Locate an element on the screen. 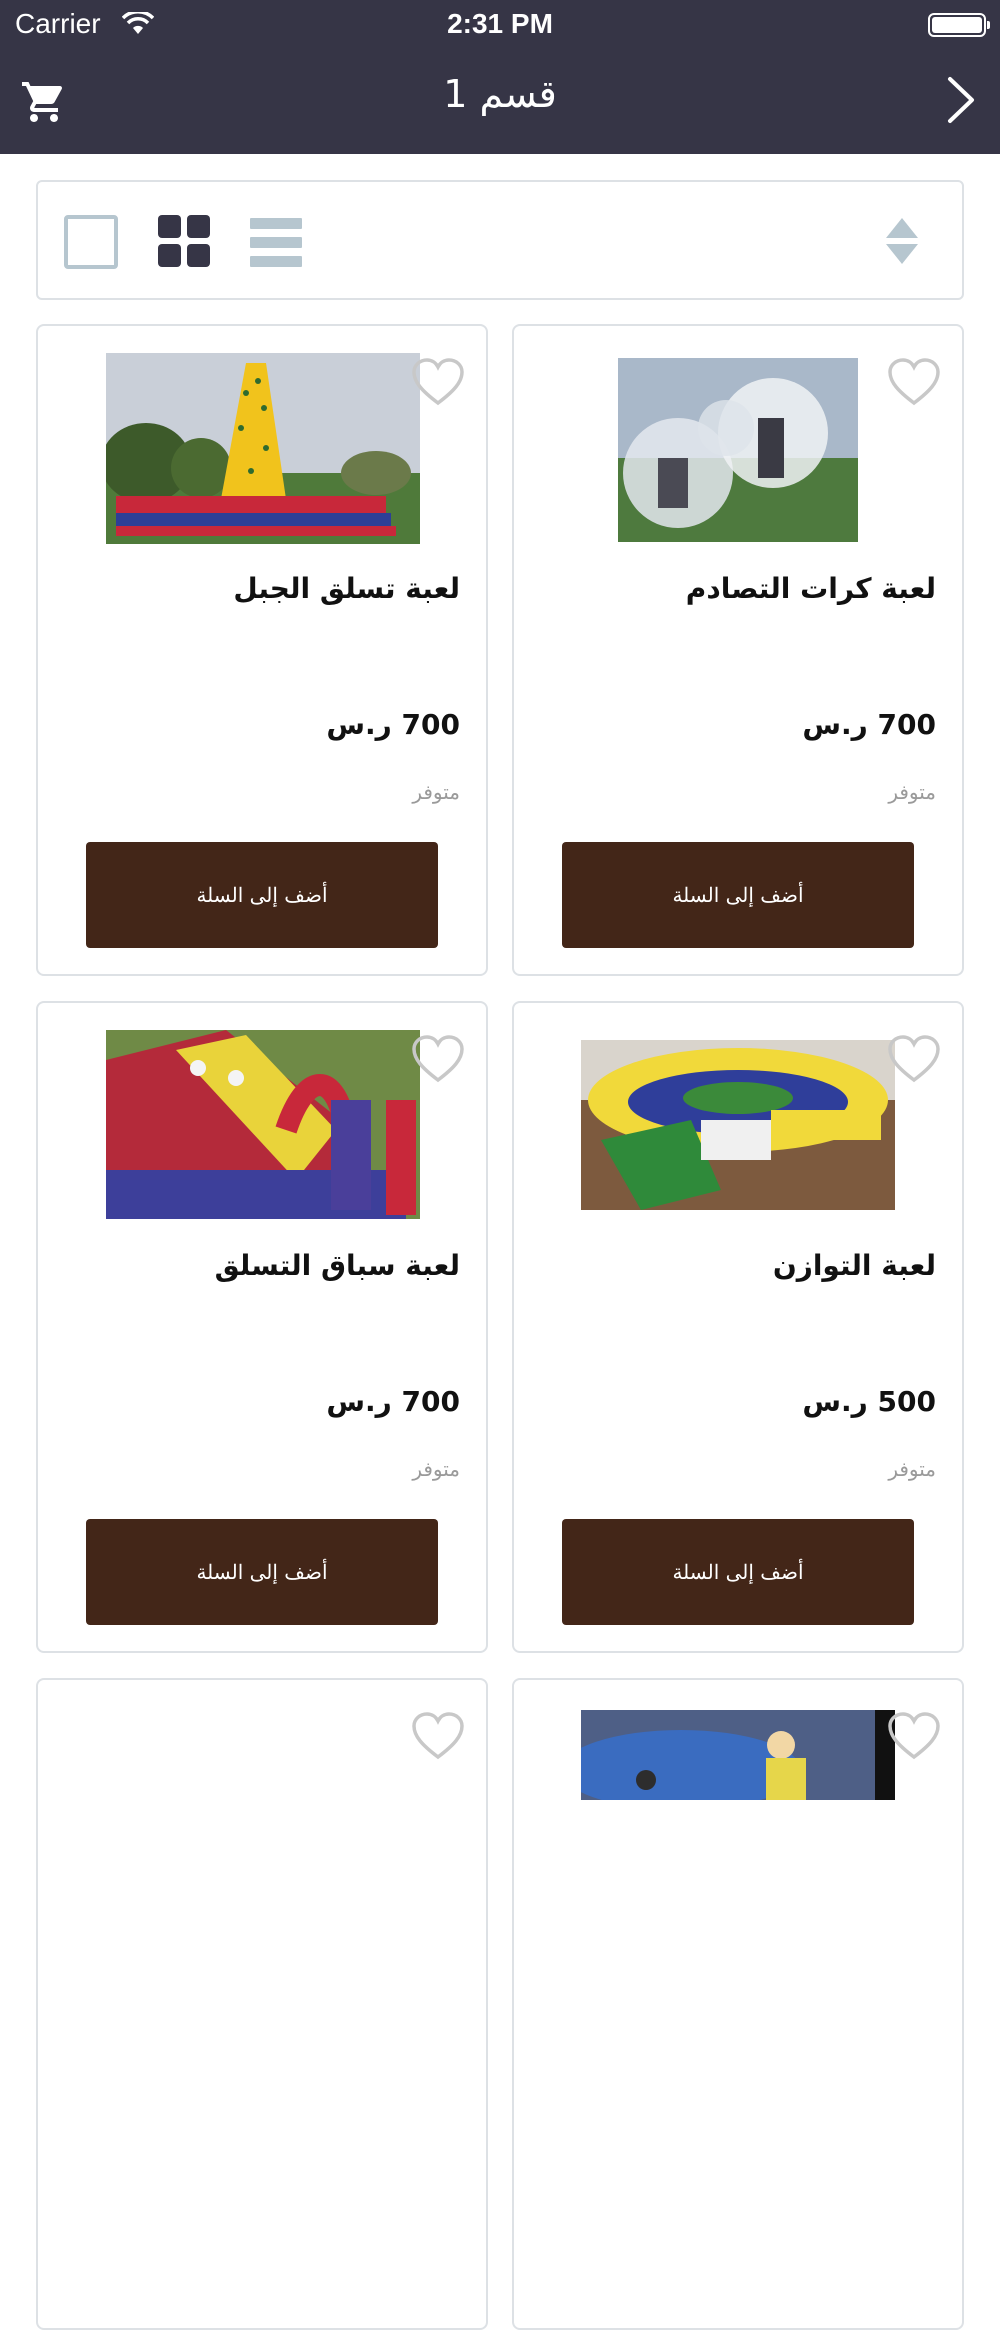 The image size is (1000, 2330). product-card: لعبة التوازن 500 ر.س متوفر أضف إلى السلة is located at coordinates (738, 1327).